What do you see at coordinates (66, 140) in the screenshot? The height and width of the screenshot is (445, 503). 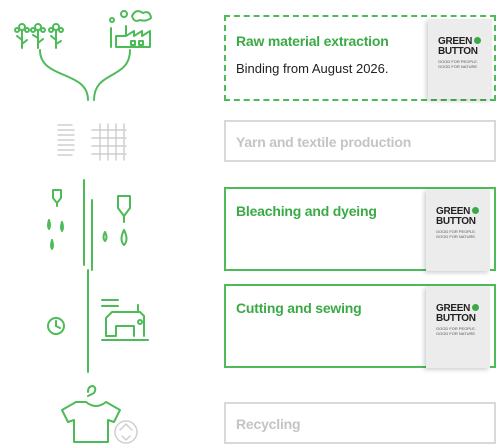 I see `yarn-spool-icon` at bounding box center [66, 140].